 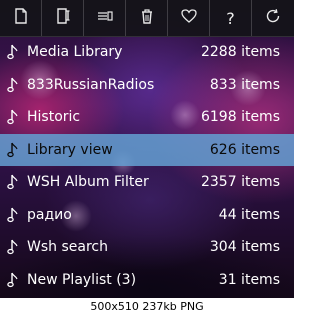 What do you see at coordinates (147, 247) in the screenshot?
I see `playlist-row-wsh-search: Wsh search 304 items` at bounding box center [147, 247].